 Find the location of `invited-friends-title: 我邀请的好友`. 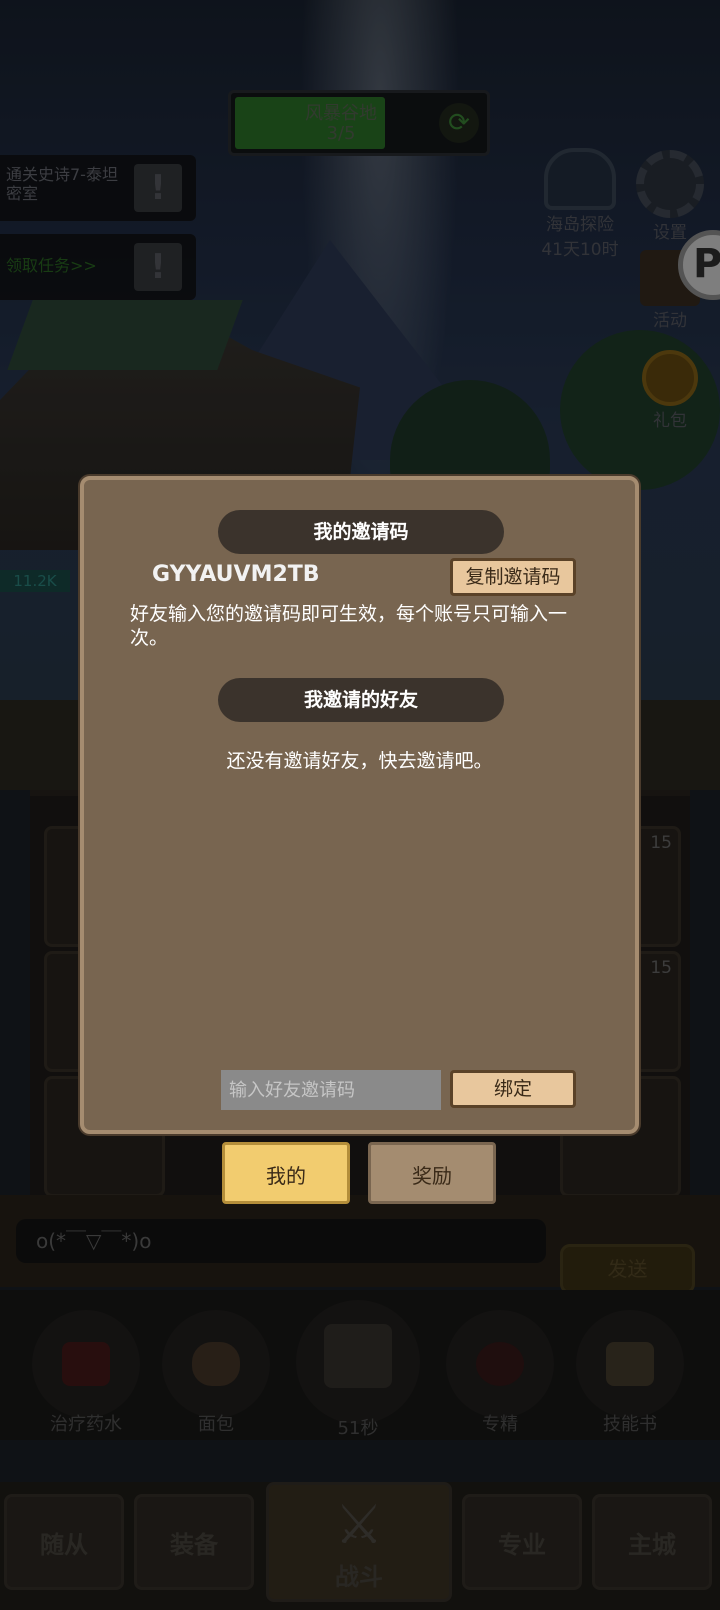

invited-friends-title: 我邀请的好友 is located at coordinates (361, 700).